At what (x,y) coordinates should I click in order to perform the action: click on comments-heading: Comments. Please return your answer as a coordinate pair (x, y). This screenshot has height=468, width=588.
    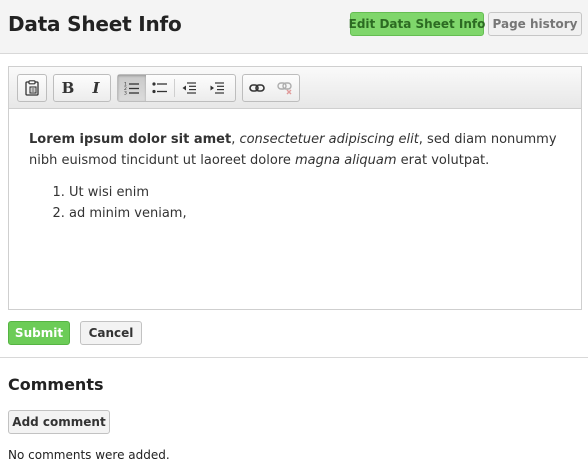
    Looking at the image, I should click on (56, 384).